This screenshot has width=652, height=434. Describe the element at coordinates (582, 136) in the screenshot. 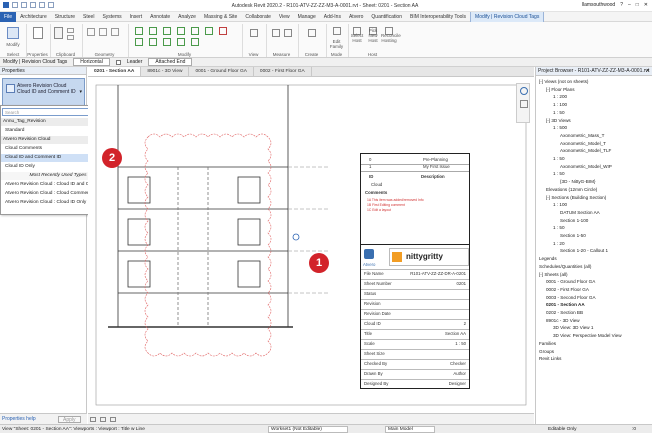

I see `browser-tree-item: Axonometric_Mass_T` at that location.